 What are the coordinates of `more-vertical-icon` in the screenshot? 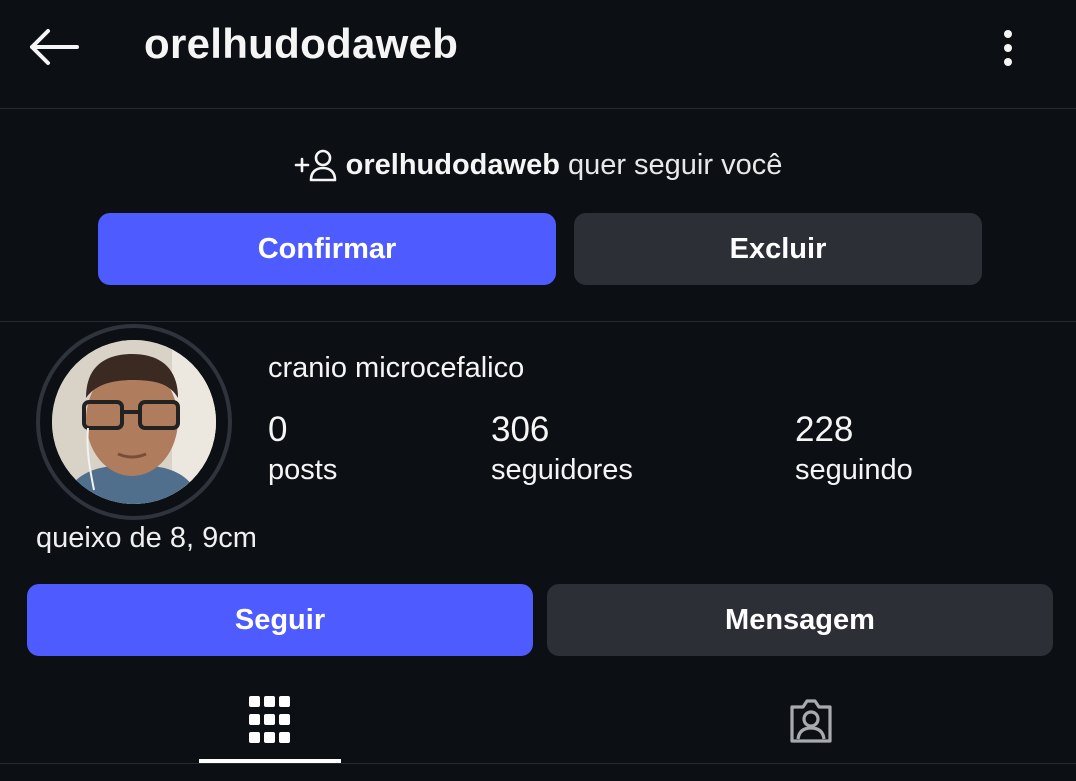 It's located at (1008, 48).